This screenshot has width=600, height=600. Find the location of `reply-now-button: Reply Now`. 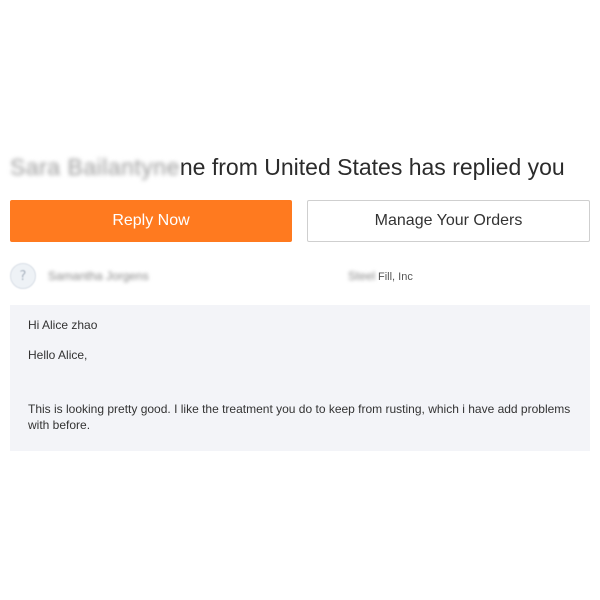

reply-now-button: Reply Now is located at coordinates (151, 221).